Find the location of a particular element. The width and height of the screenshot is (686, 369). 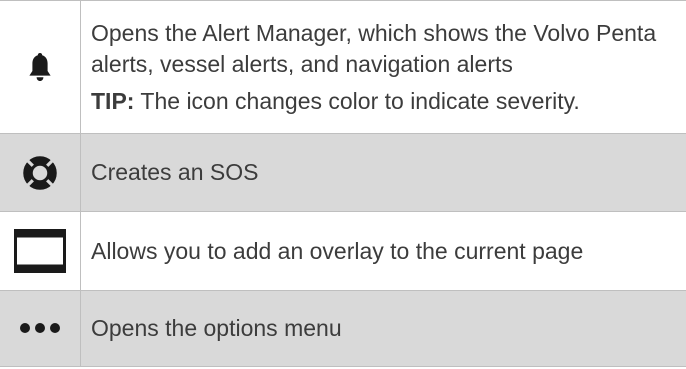

description-text: Opens the options menu is located at coordinates (216, 328).